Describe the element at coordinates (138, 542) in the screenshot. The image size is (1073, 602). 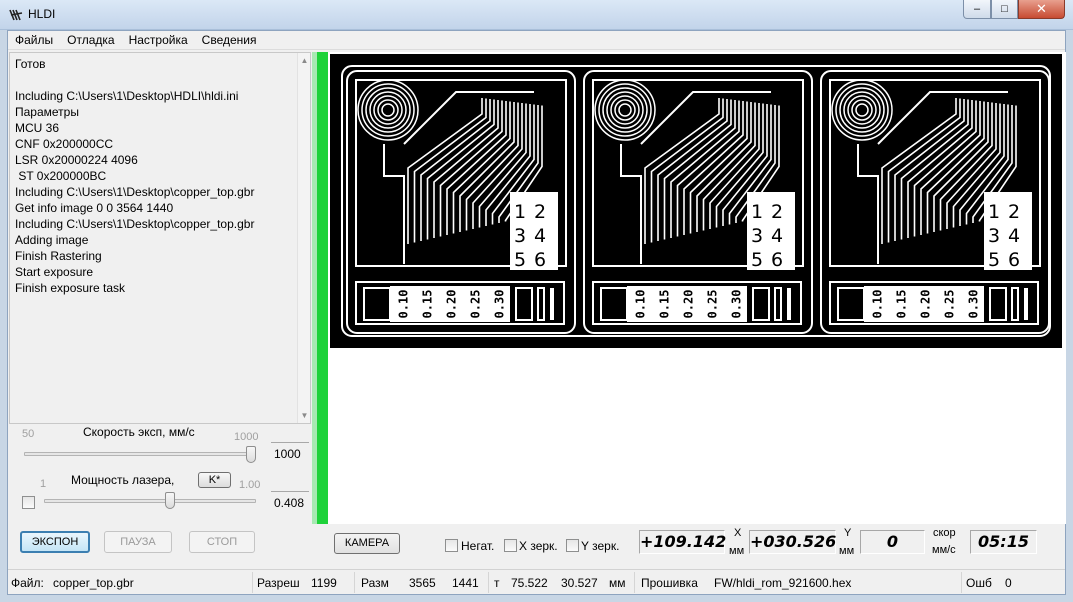
I see `pause-button: ПАУЗА` at that location.